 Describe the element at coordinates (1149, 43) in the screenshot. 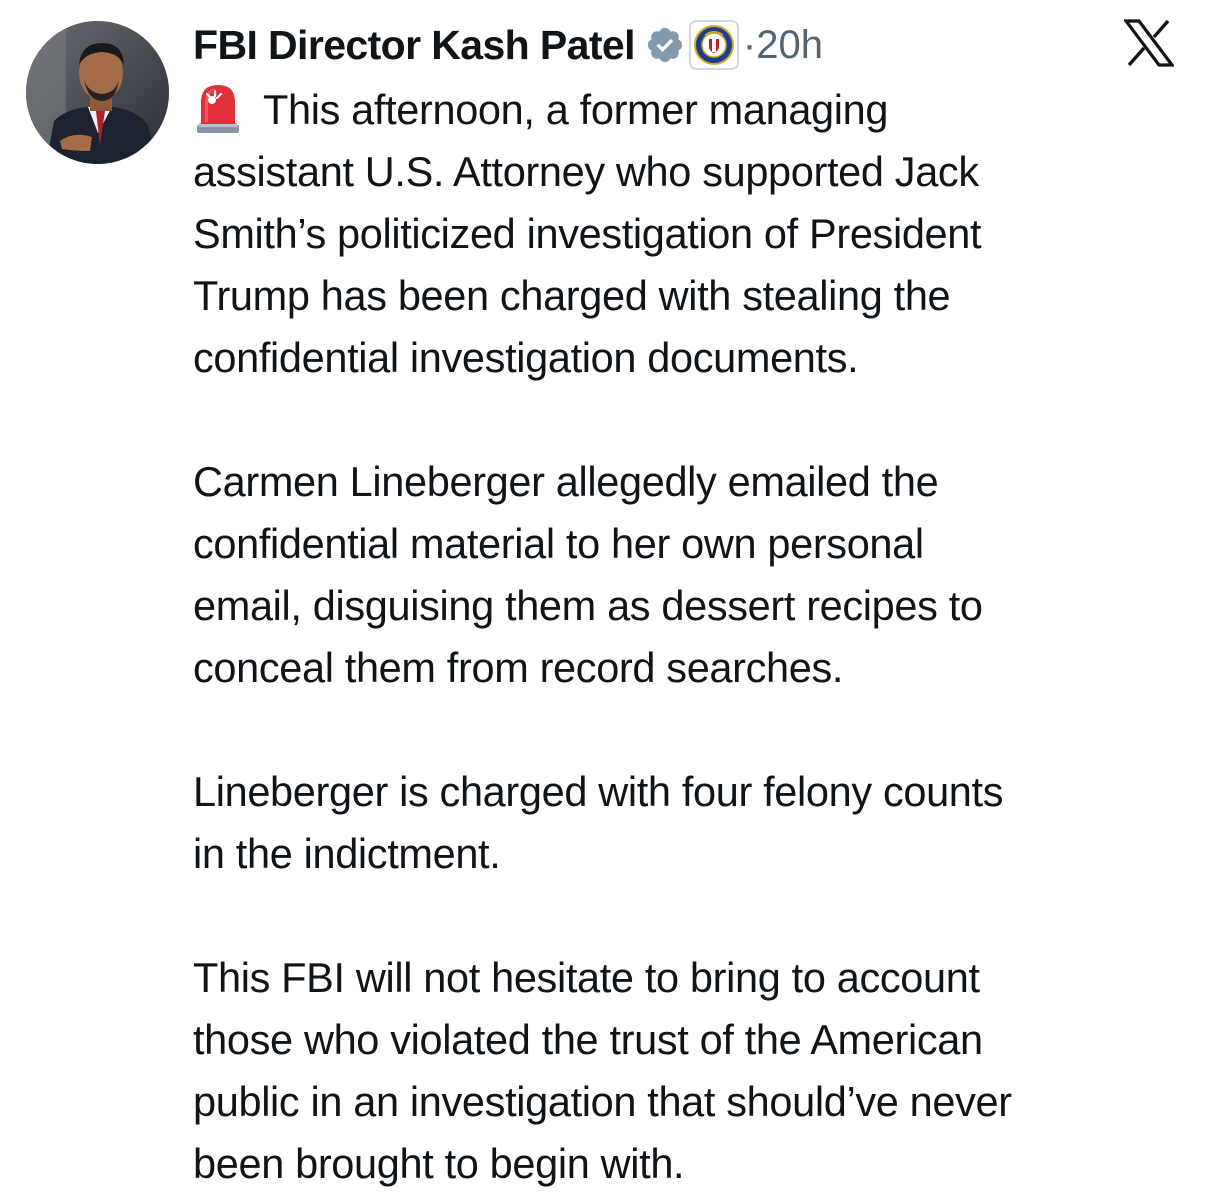

I see `x-logo-icon` at that location.